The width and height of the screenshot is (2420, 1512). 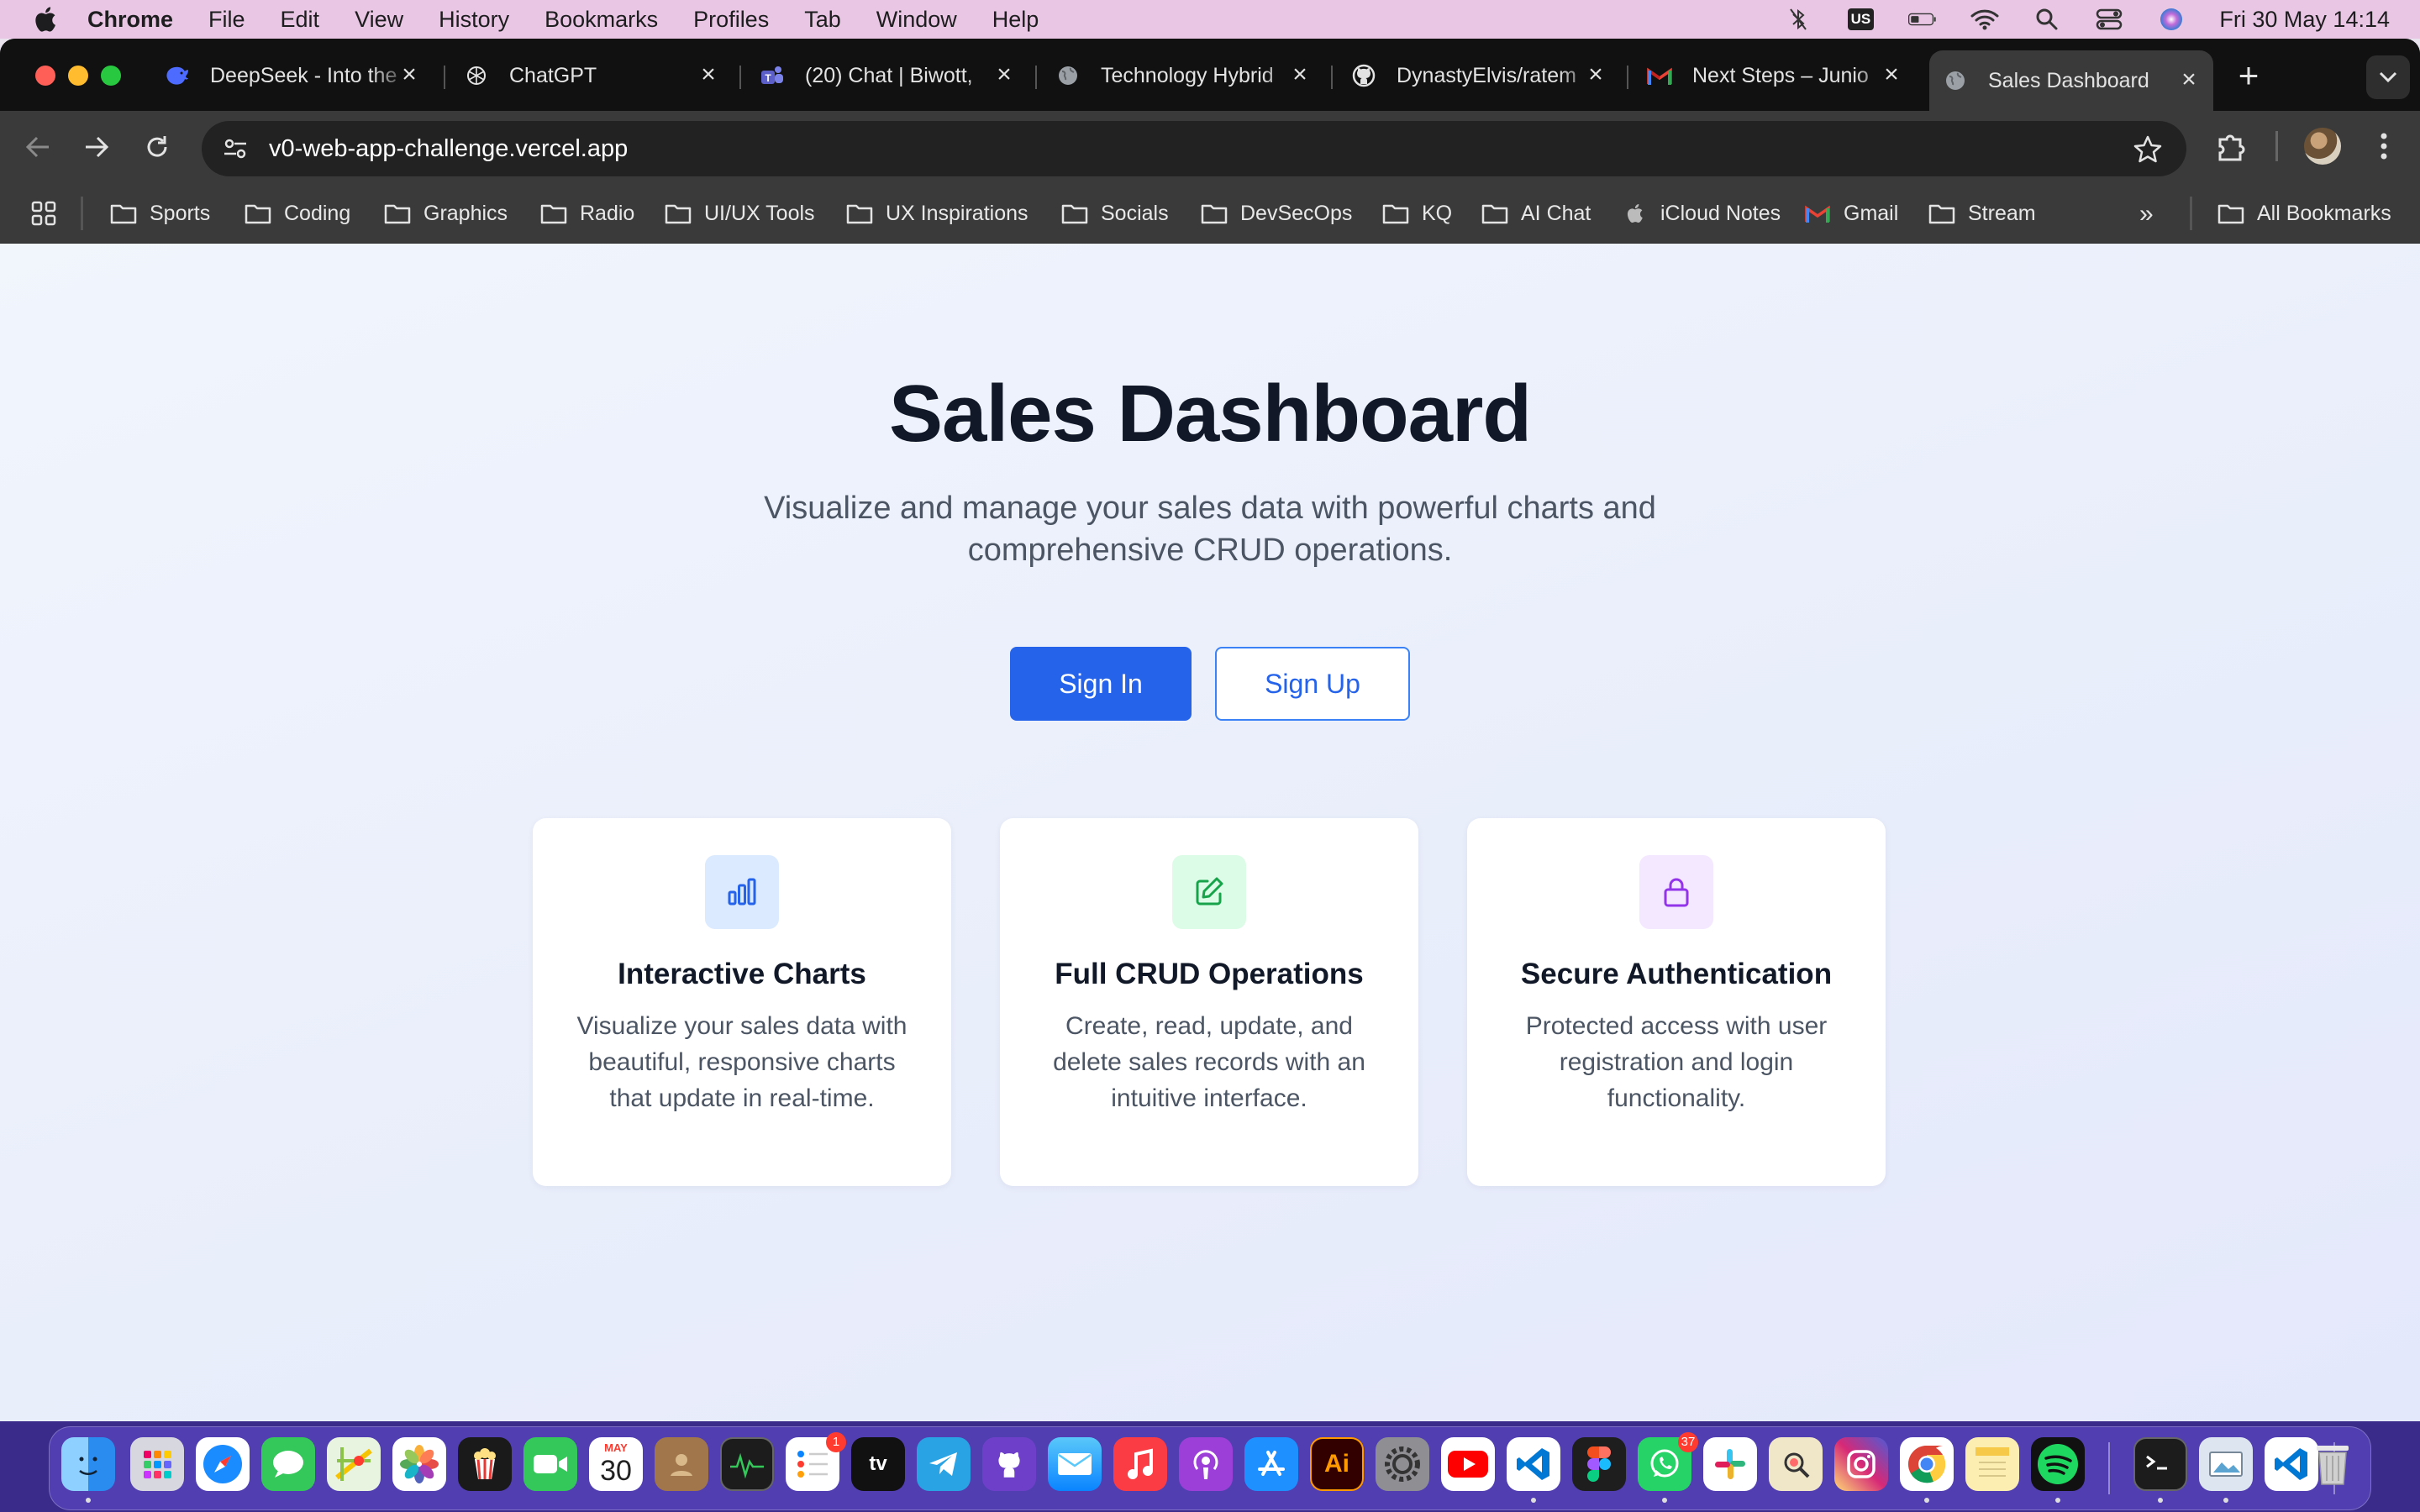 What do you see at coordinates (1730, 1464) in the screenshot?
I see `slack-icon` at bounding box center [1730, 1464].